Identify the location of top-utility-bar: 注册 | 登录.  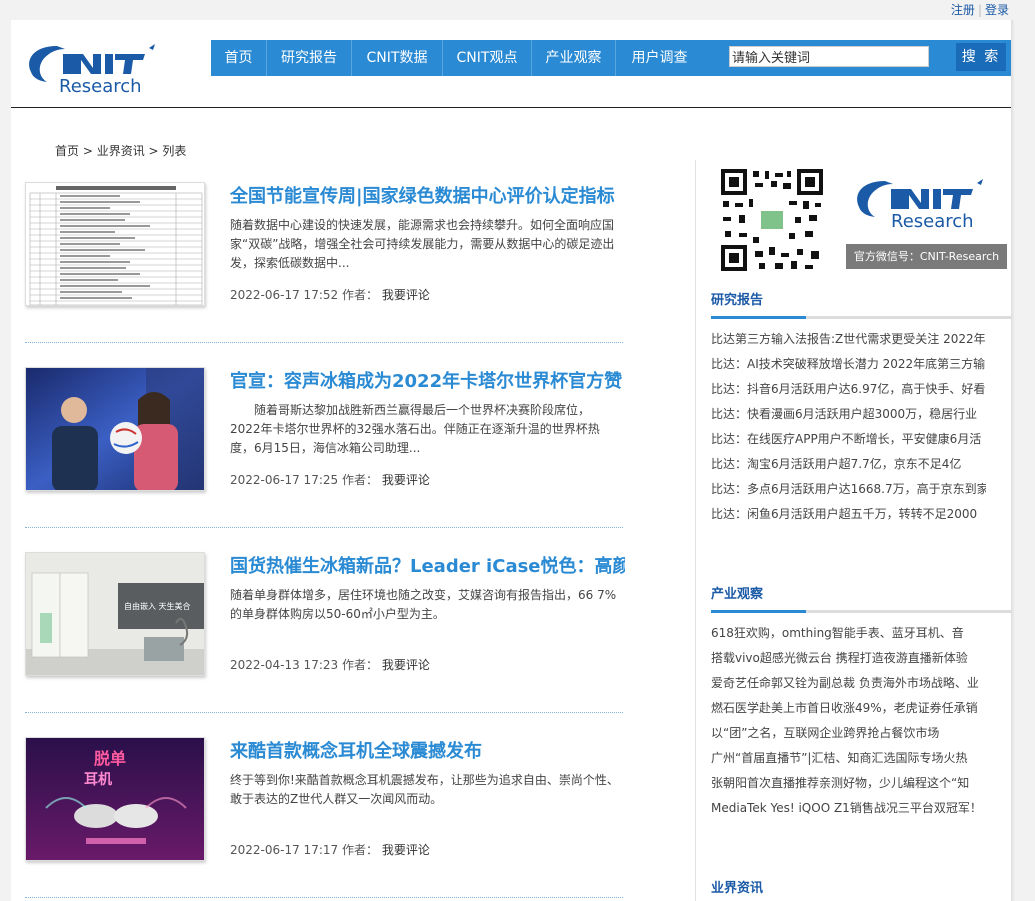
(517, 10).